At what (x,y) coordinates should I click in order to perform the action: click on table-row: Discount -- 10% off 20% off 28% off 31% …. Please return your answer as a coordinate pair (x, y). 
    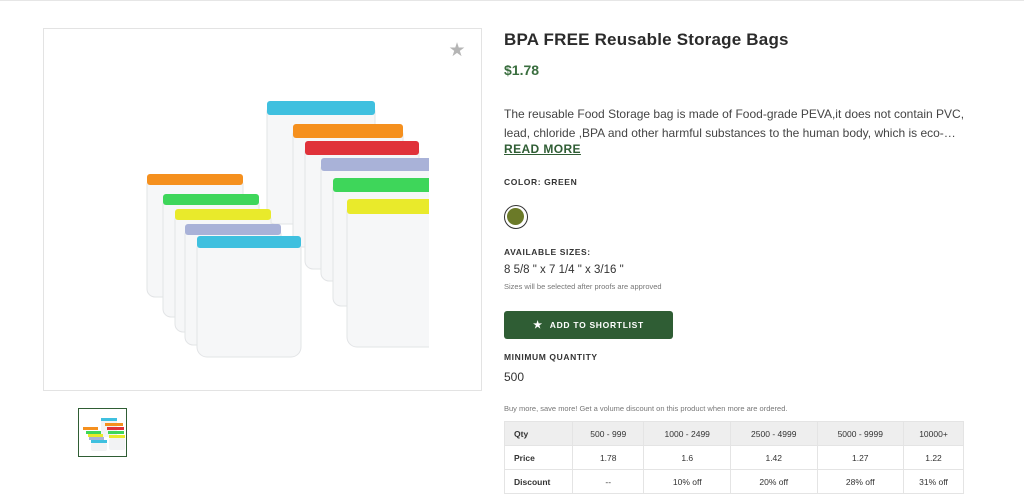
    Looking at the image, I should click on (734, 481).